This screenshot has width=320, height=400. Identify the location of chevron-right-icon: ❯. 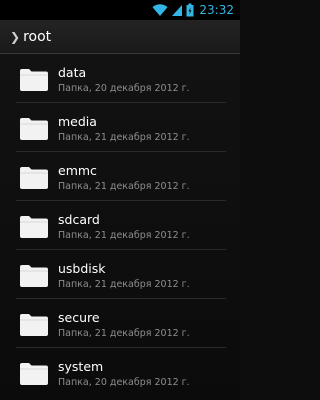
(15, 36).